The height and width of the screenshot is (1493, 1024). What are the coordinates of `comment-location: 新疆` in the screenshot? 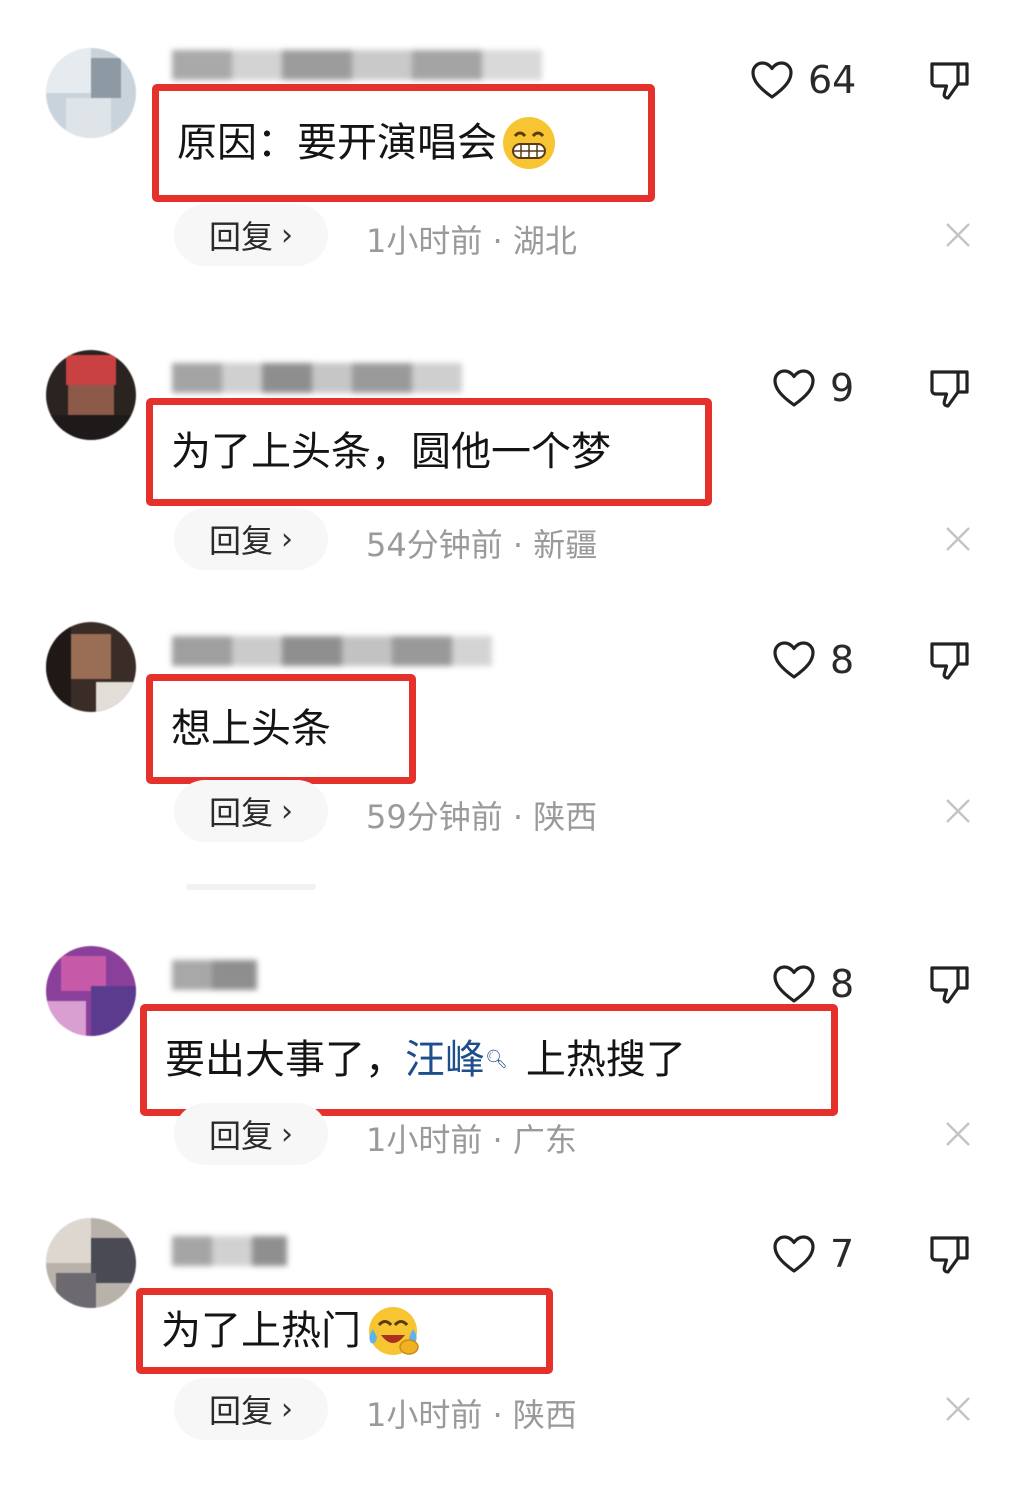 It's located at (565, 545).